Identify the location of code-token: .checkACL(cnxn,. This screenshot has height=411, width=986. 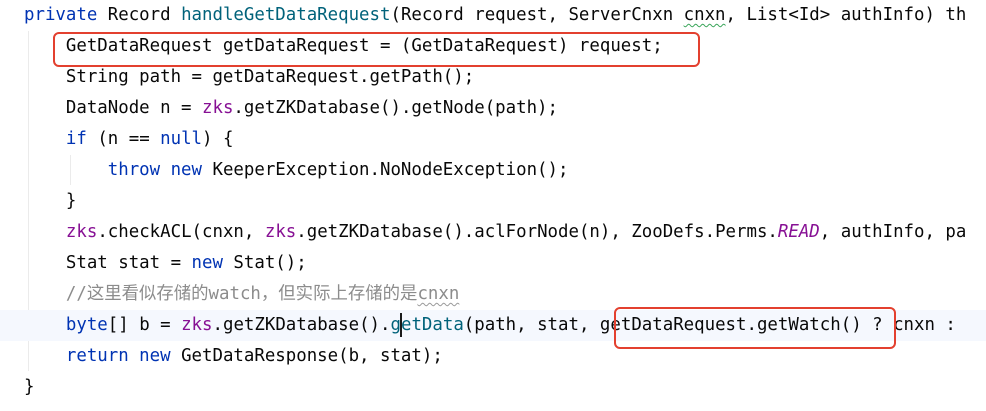
(181, 232).